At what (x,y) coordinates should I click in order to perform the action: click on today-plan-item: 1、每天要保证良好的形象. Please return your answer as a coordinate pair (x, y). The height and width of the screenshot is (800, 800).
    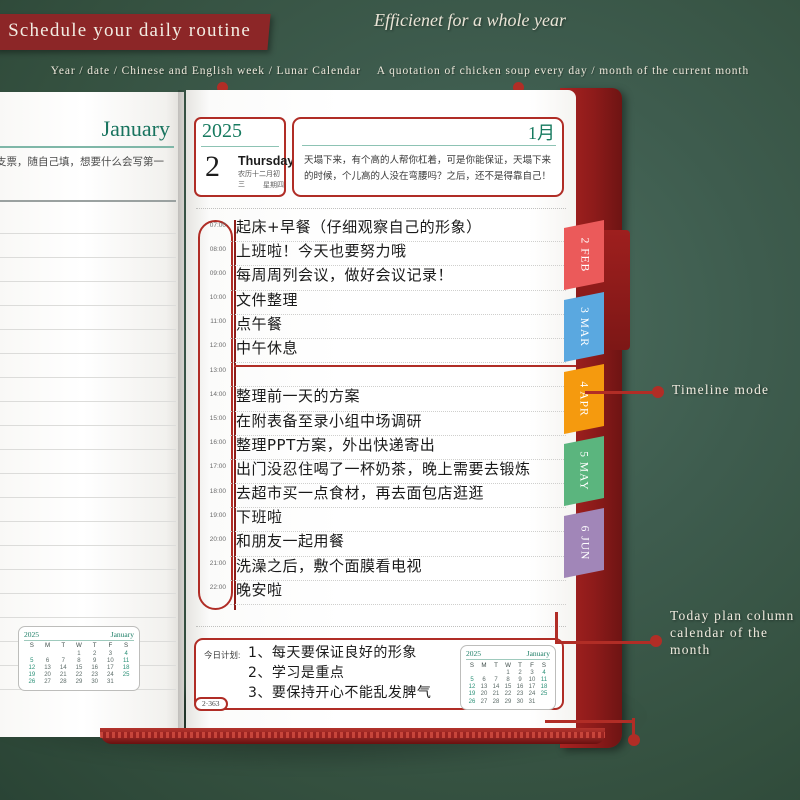
    Looking at the image, I should click on (339, 654).